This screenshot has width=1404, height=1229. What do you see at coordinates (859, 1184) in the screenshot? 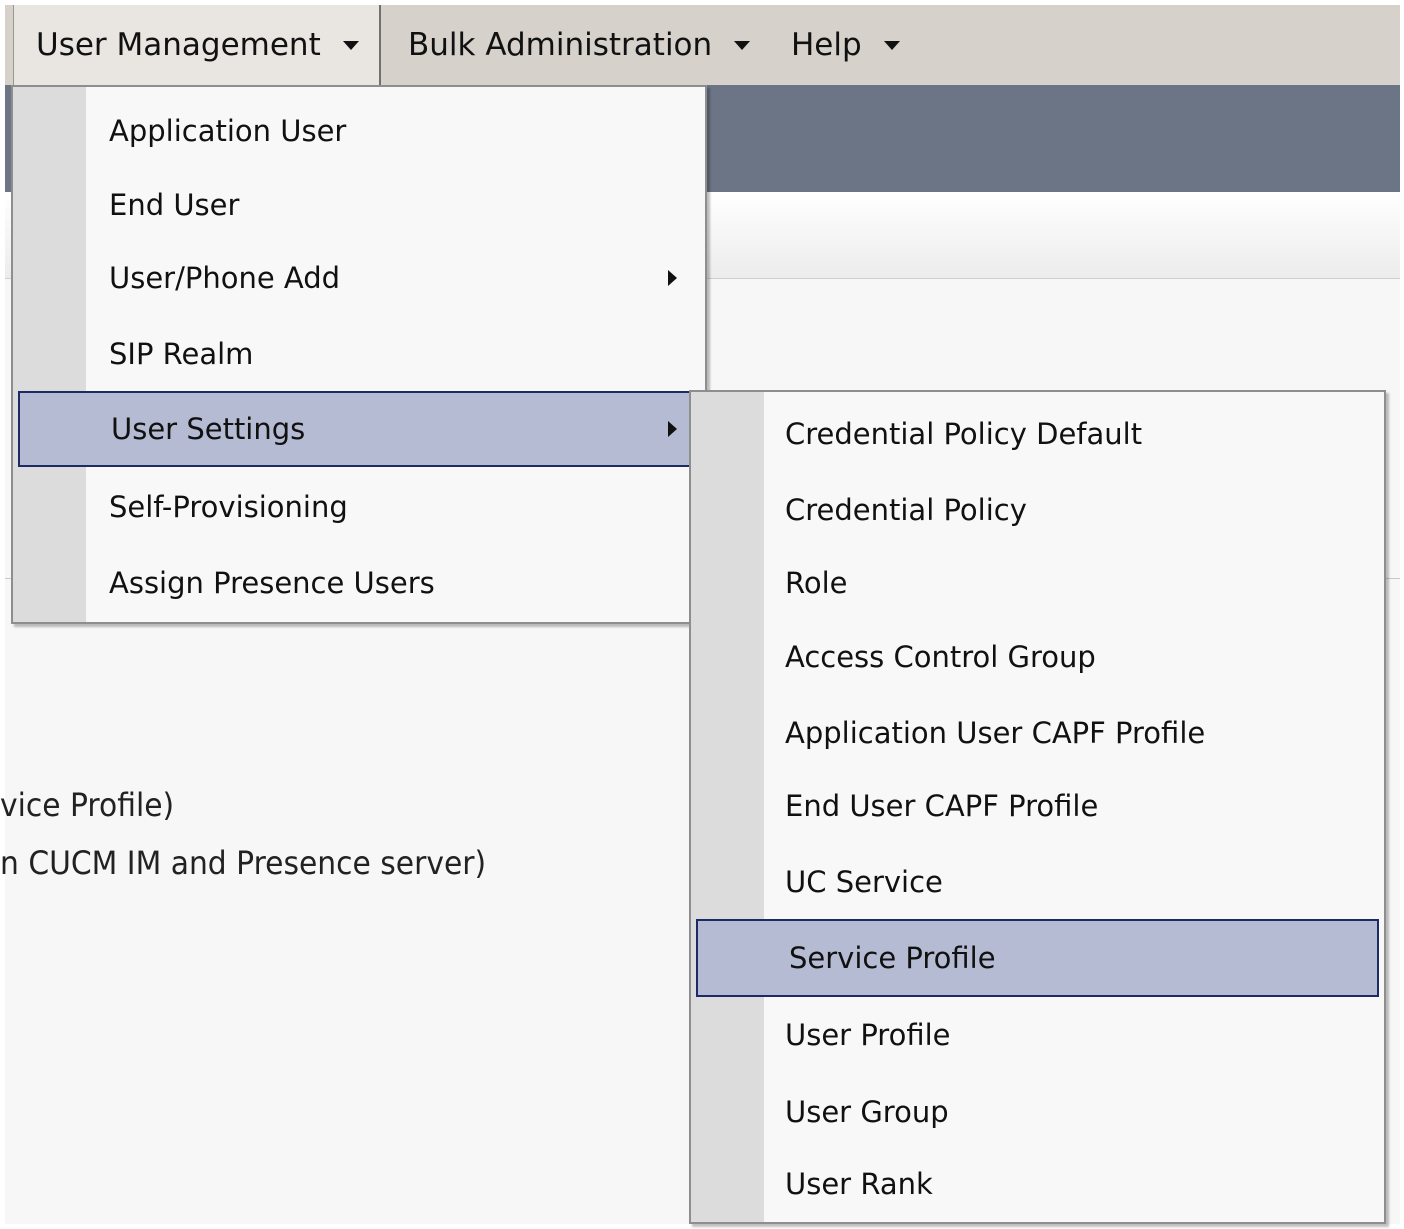
I see `menu-item-label: User Rank` at bounding box center [859, 1184].